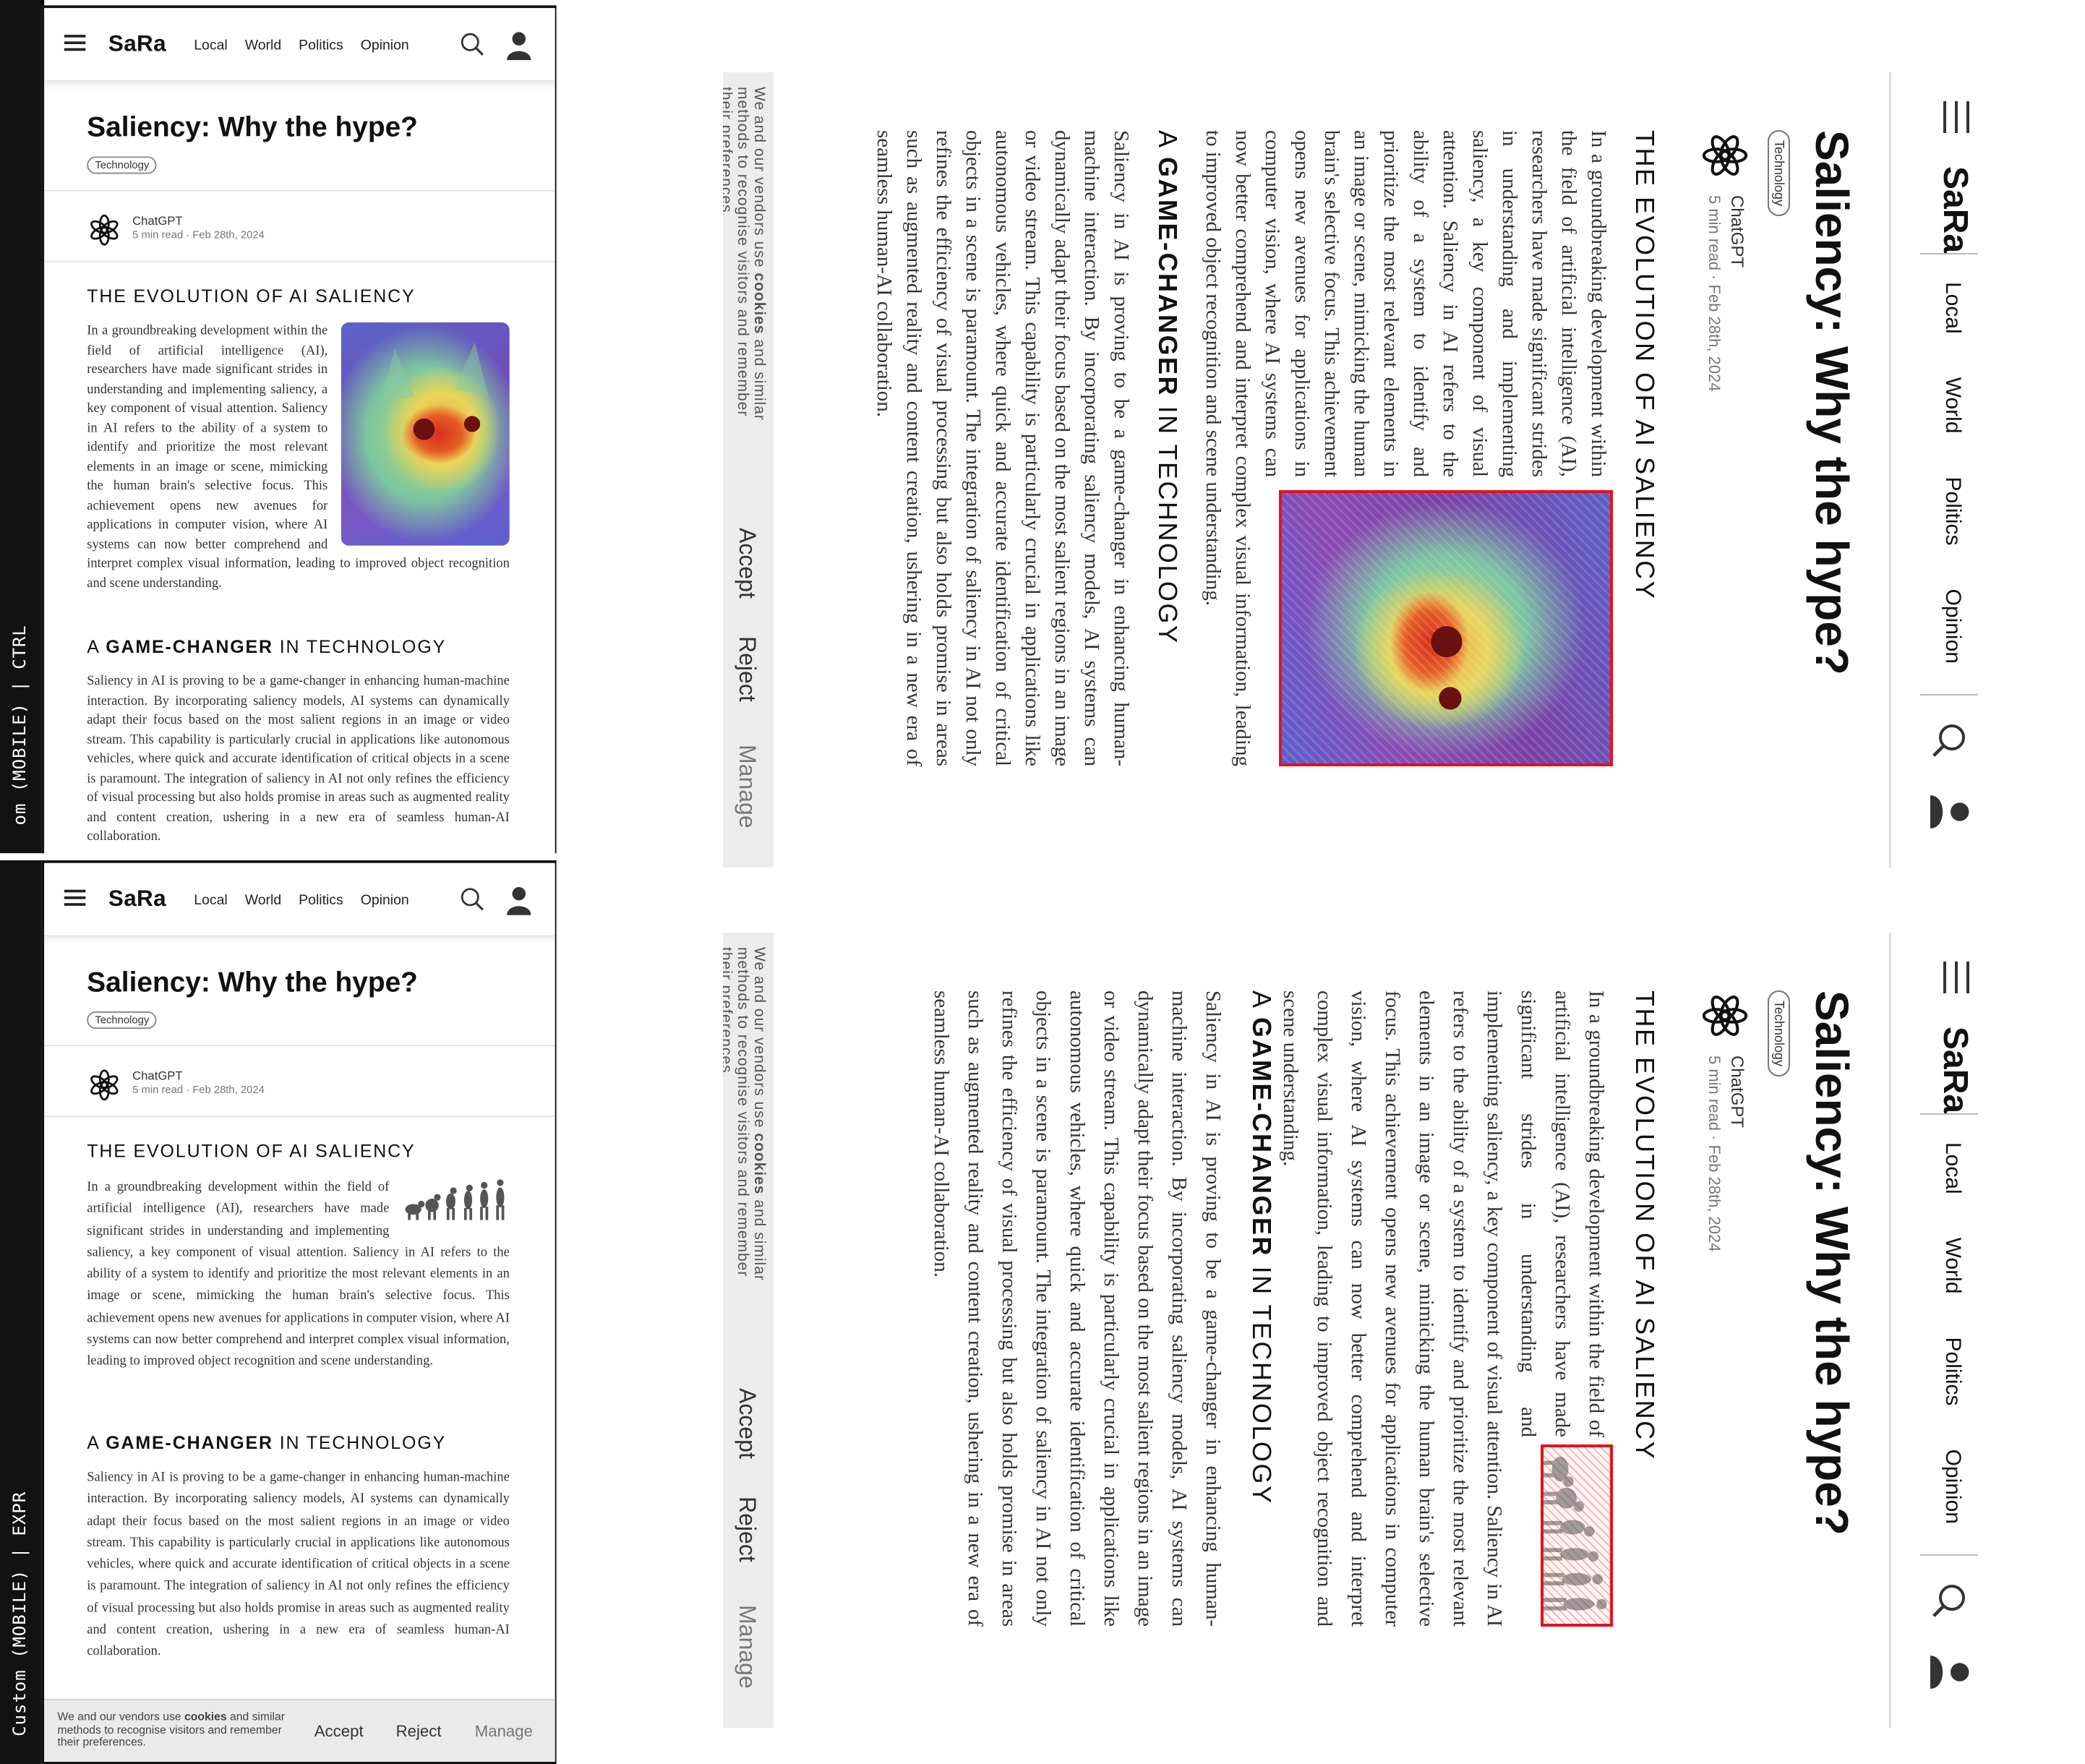  What do you see at coordinates (20, 1614) in the screenshot?
I see `panel-label: Custom (MOBILE) | EXPR` at bounding box center [20, 1614].